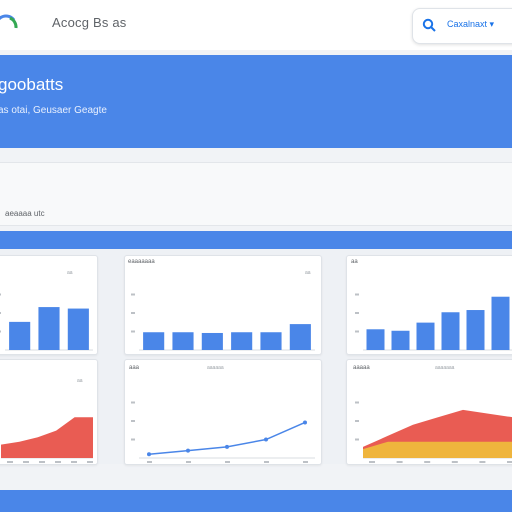 This screenshot has width=512, height=512. I want to click on search-box: Caxalnaxt ▾, so click(462, 26).